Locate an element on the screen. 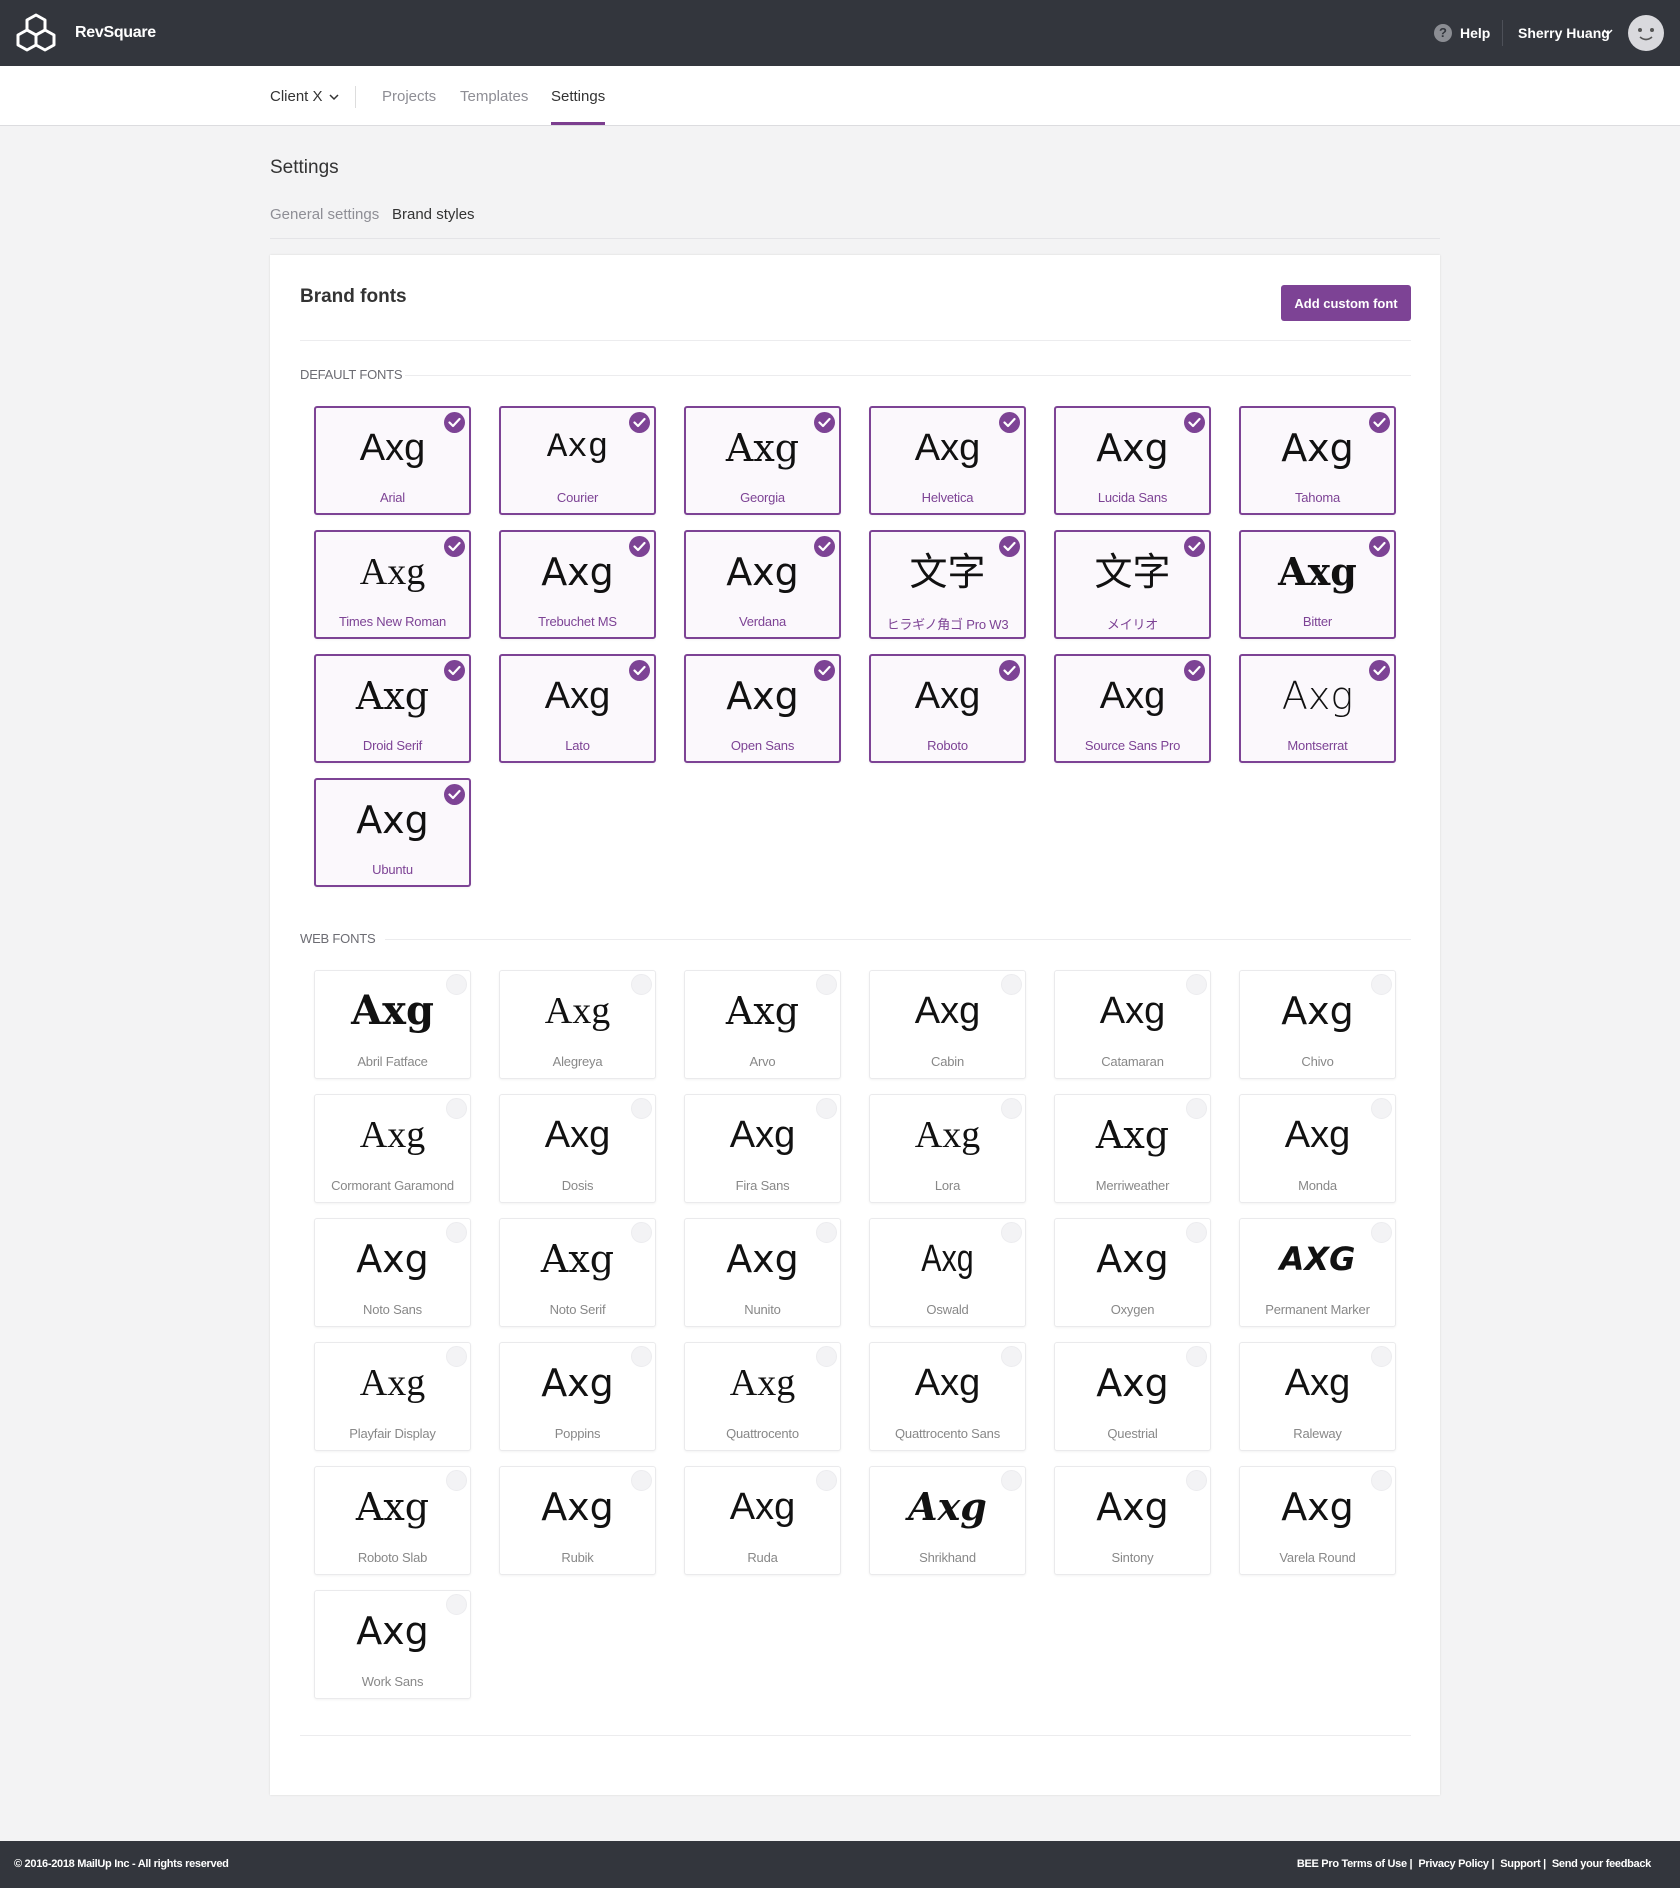 The width and height of the screenshot is (1680, 1888). font-card-trebuchet-ms: Axg Trebuchet MS is located at coordinates (577, 584).